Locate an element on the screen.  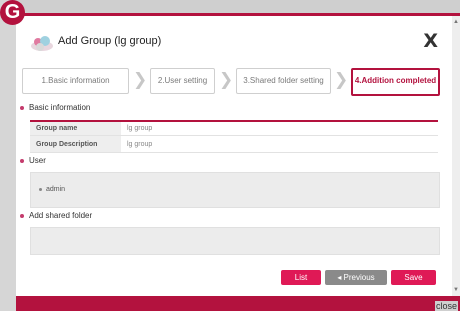
user-list: admin is located at coordinates (235, 190).